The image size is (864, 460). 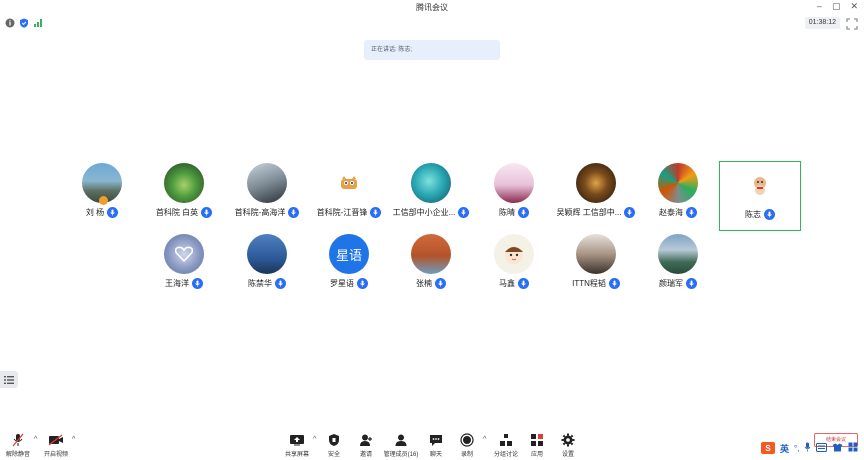 I want to click on ime-language: 英, so click(x=784, y=448).